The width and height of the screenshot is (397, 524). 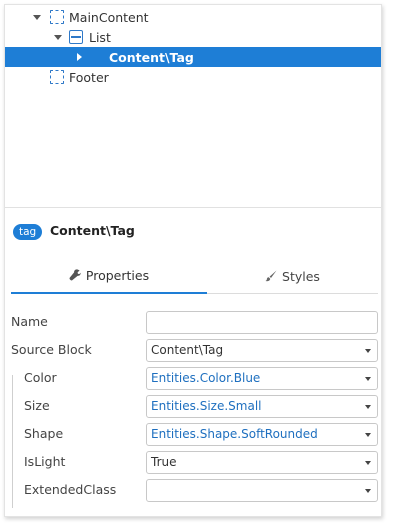 I want to click on tree-item-maincontent: MainContent, so click(x=193, y=17).